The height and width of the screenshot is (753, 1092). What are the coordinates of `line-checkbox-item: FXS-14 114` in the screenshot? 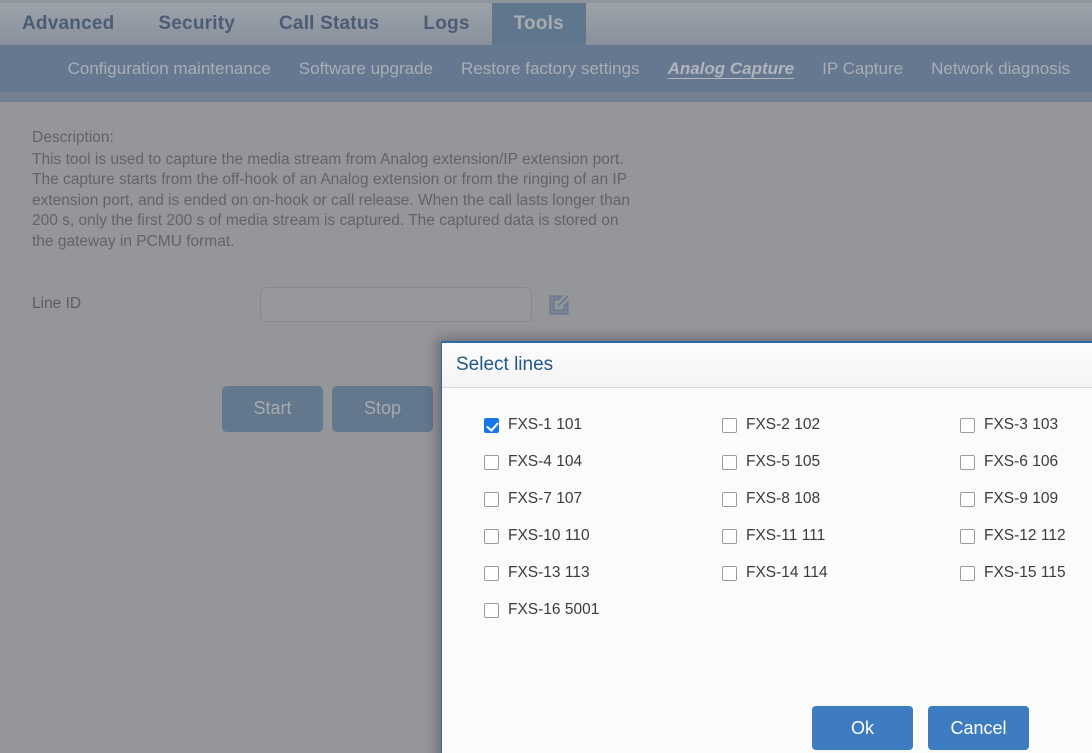 It's located at (841, 573).